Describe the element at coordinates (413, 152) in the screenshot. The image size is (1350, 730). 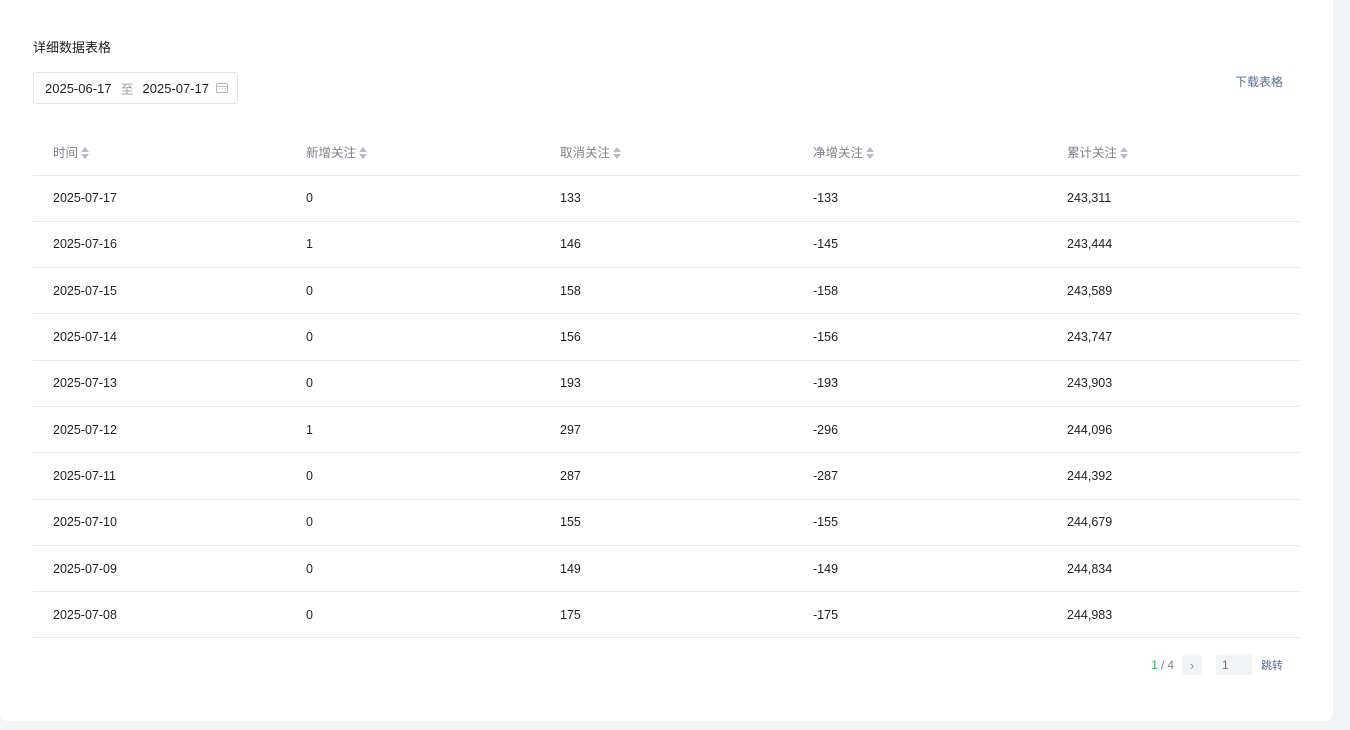
I see `column-header-new-follows: 新增关注` at that location.